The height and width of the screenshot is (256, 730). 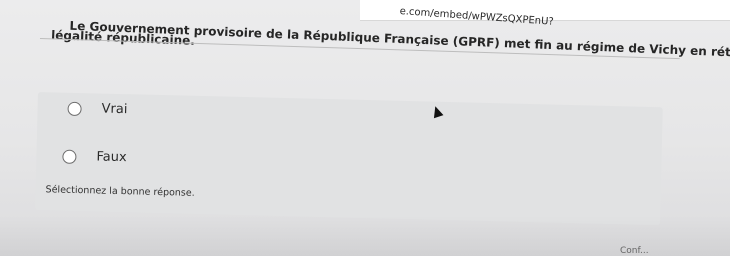 What do you see at coordinates (114, 110) in the screenshot?
I see `option-label: Vrai` at bounding box center [114, 110].